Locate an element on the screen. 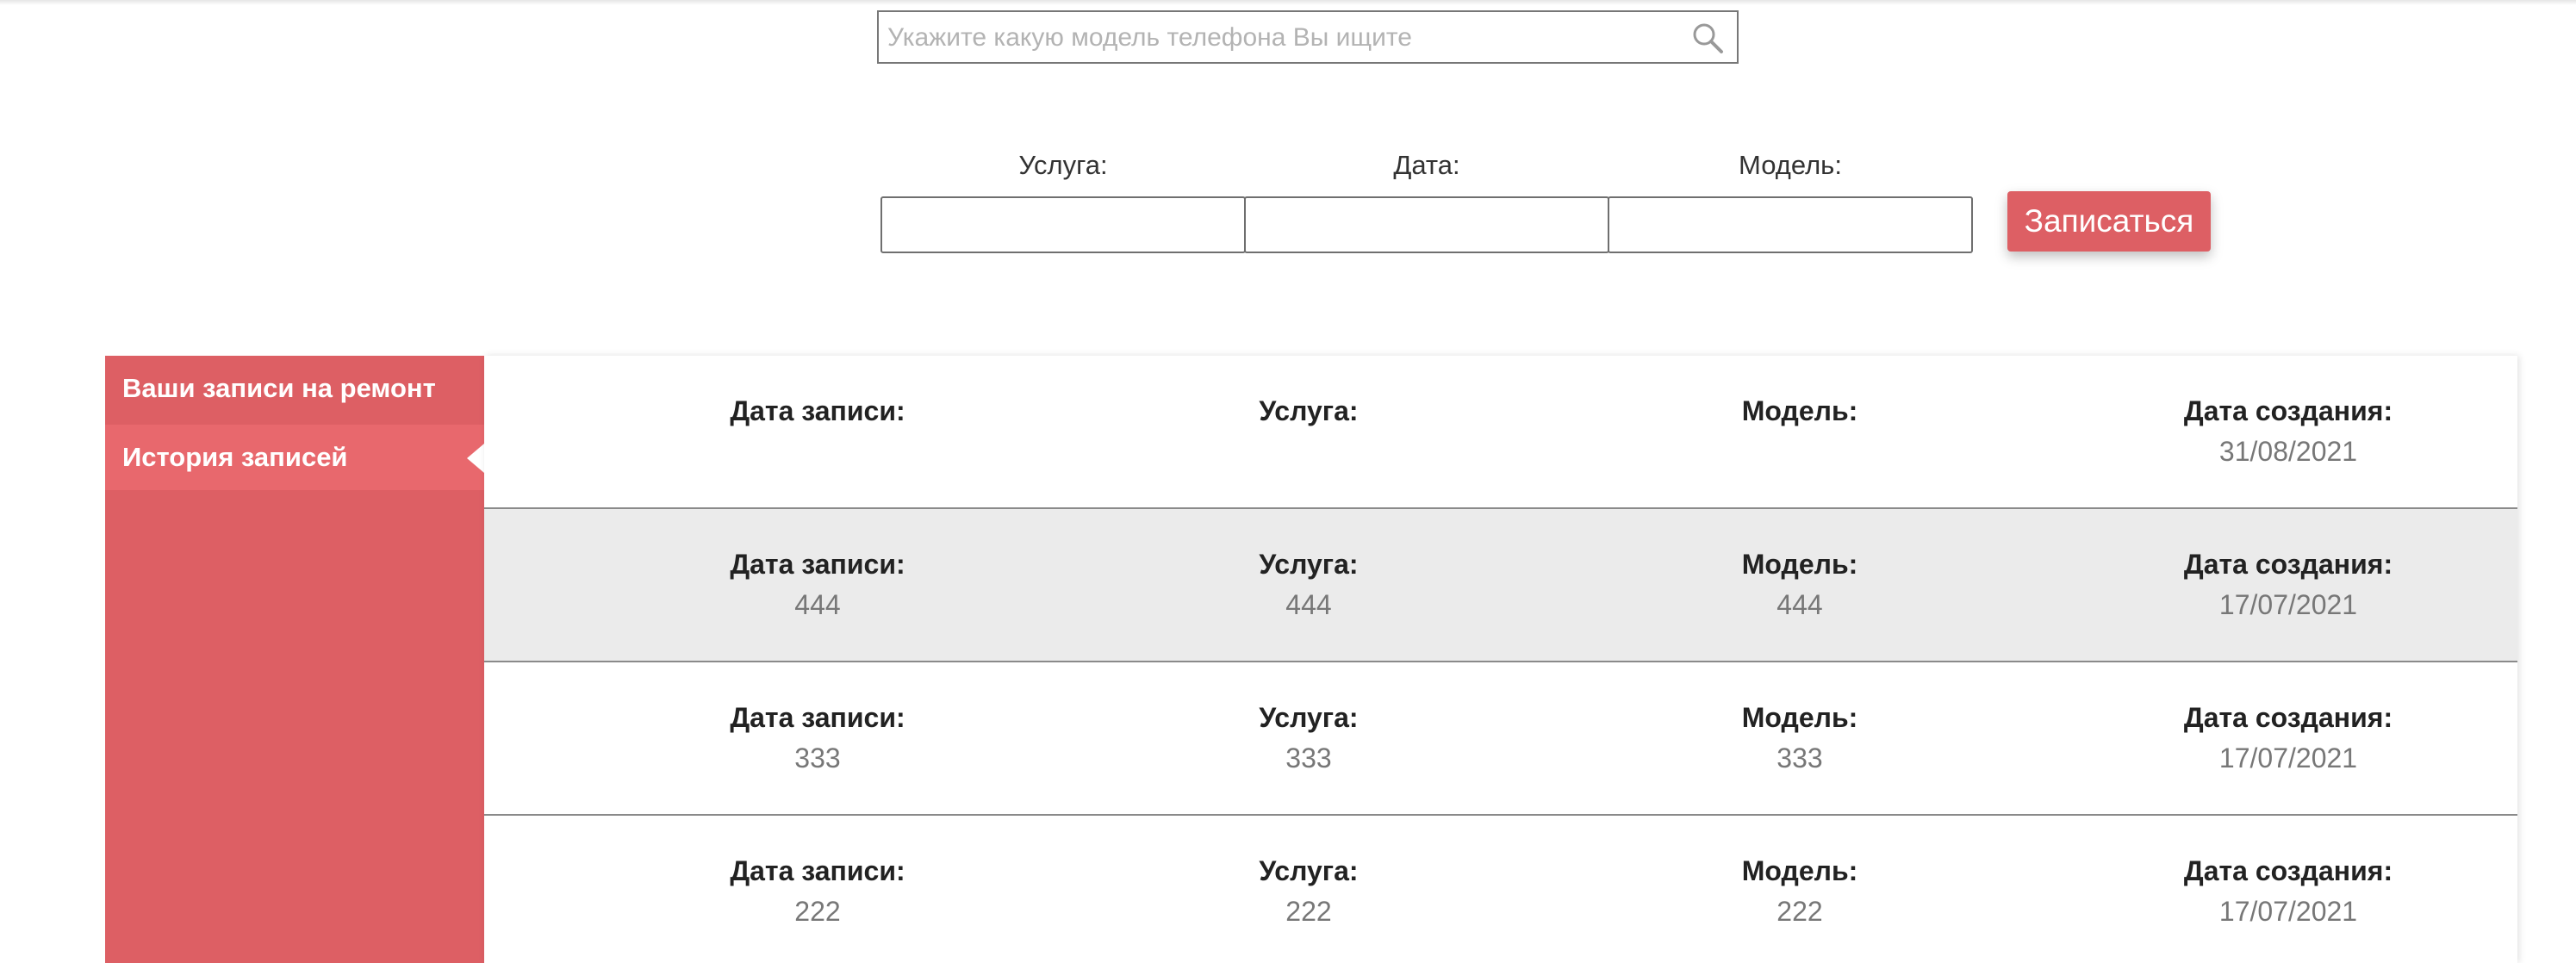 This screenshot has width=2576, height=963. top-shadow is located at coordinates (1288, 2).